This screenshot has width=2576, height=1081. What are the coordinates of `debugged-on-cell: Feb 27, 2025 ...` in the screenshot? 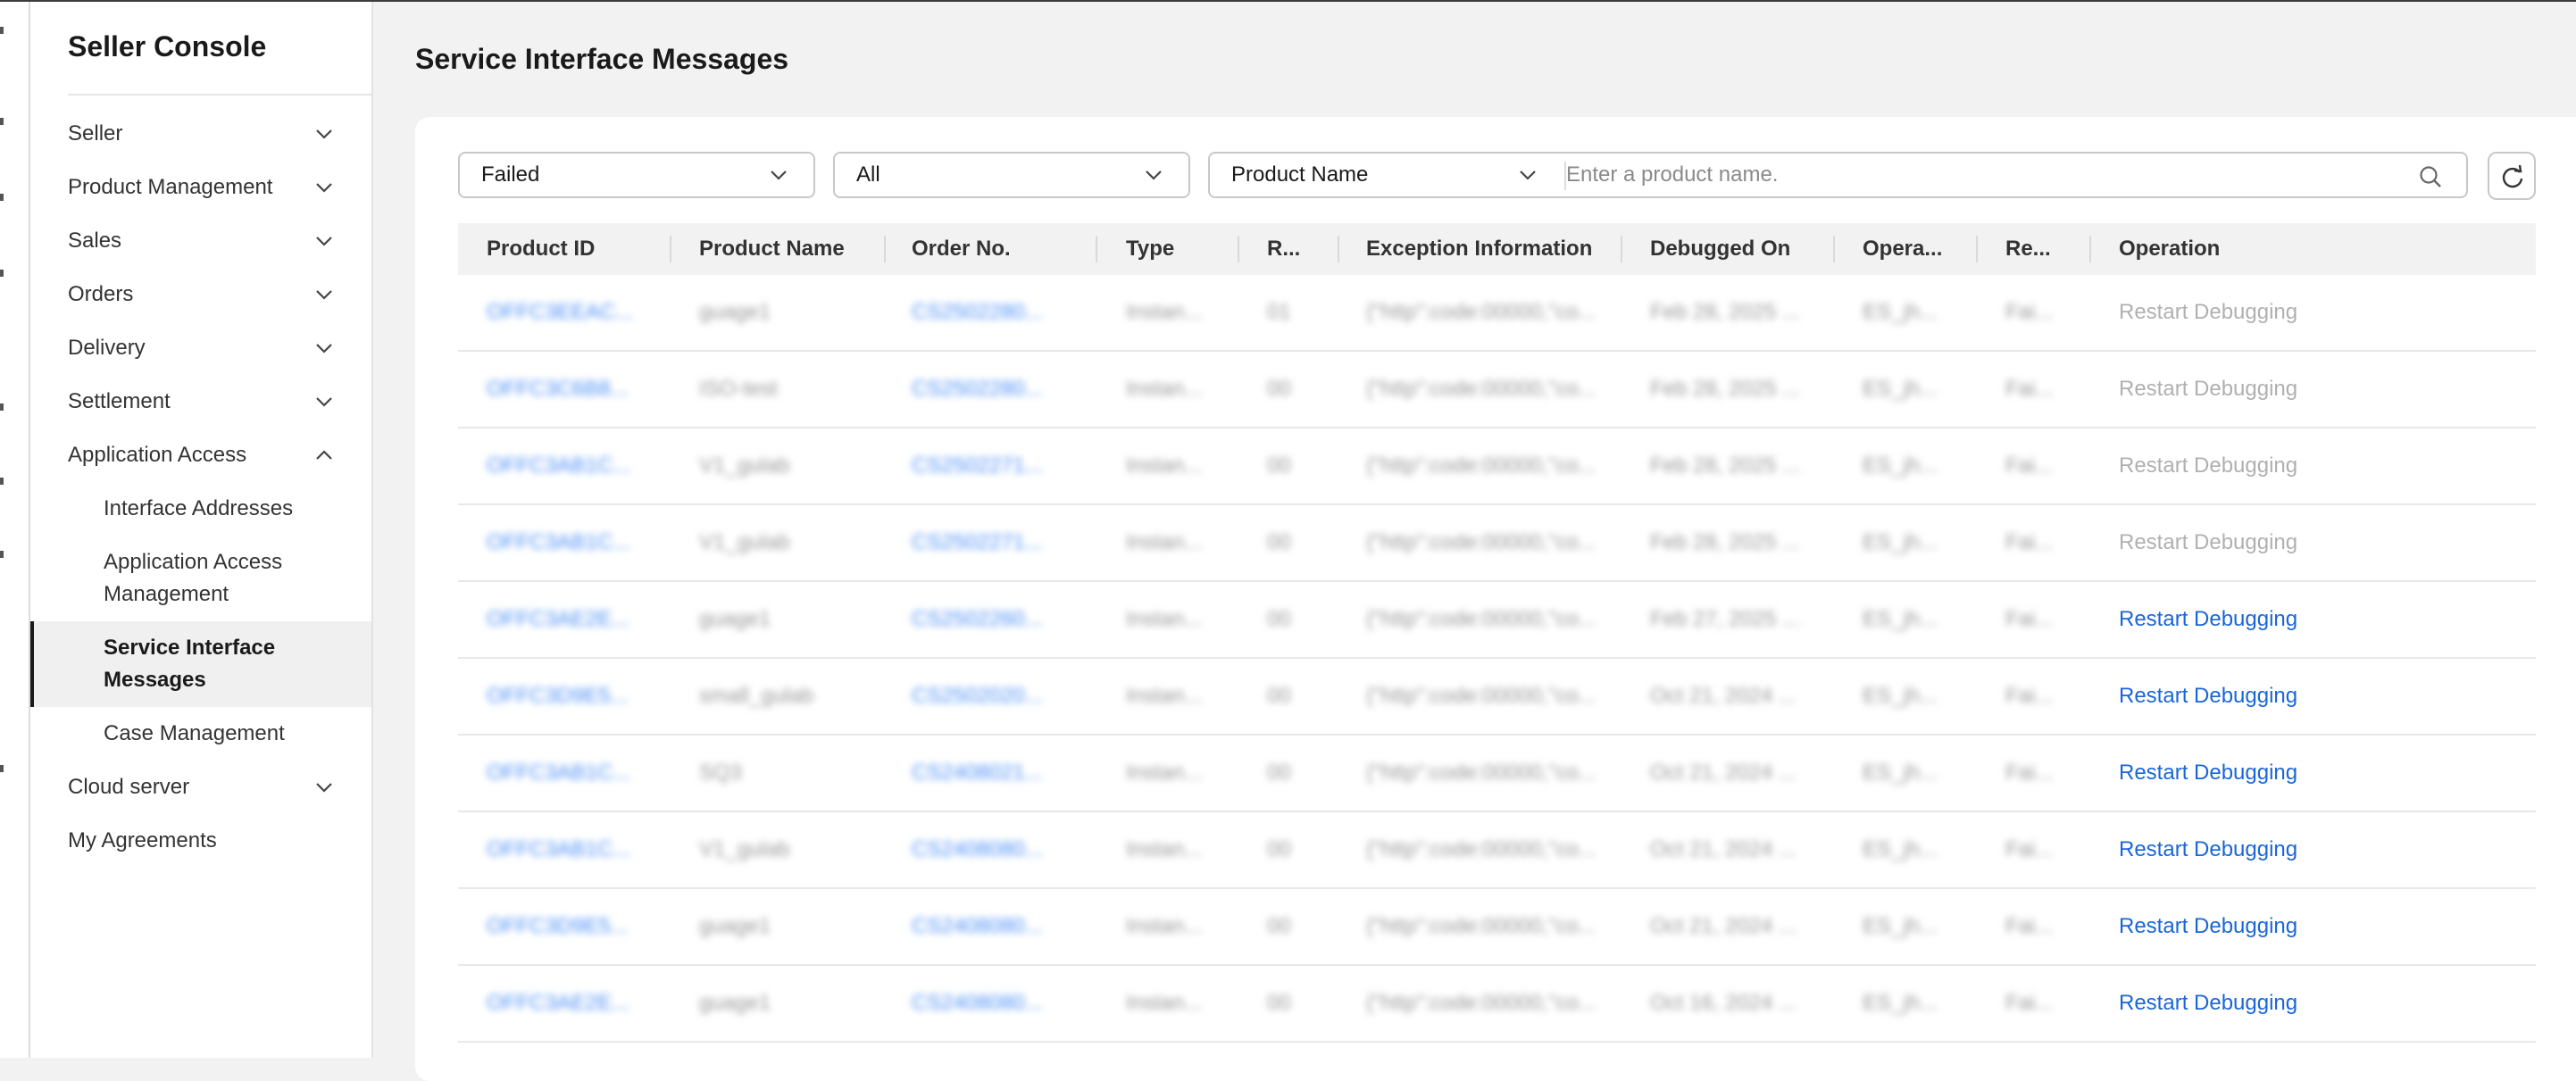 It's located at (1725, 619).